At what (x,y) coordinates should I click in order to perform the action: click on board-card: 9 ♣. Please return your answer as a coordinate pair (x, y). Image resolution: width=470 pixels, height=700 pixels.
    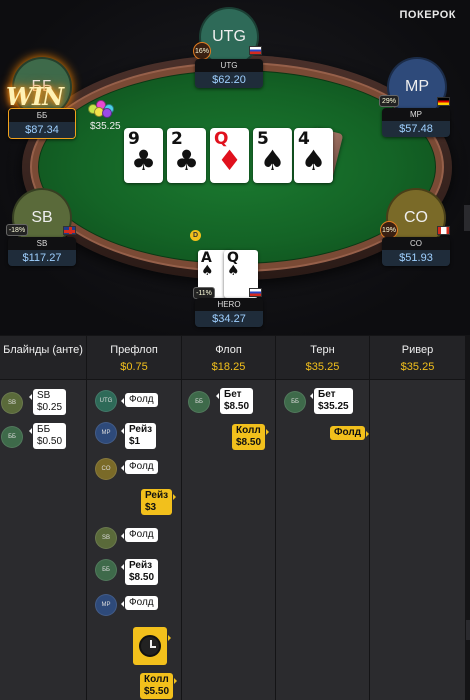
    Looking at the image, I should click on (143, 155).